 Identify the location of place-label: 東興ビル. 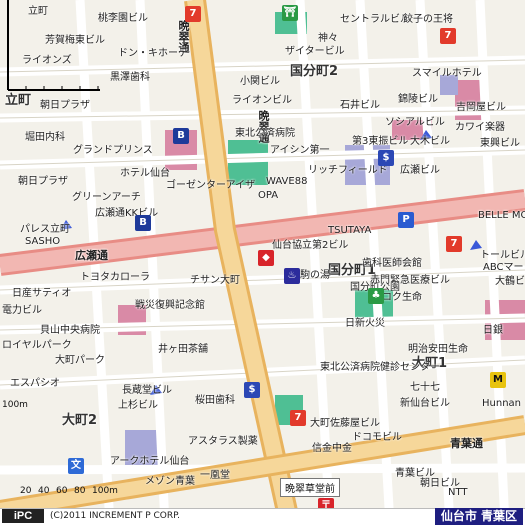
(500, 143).